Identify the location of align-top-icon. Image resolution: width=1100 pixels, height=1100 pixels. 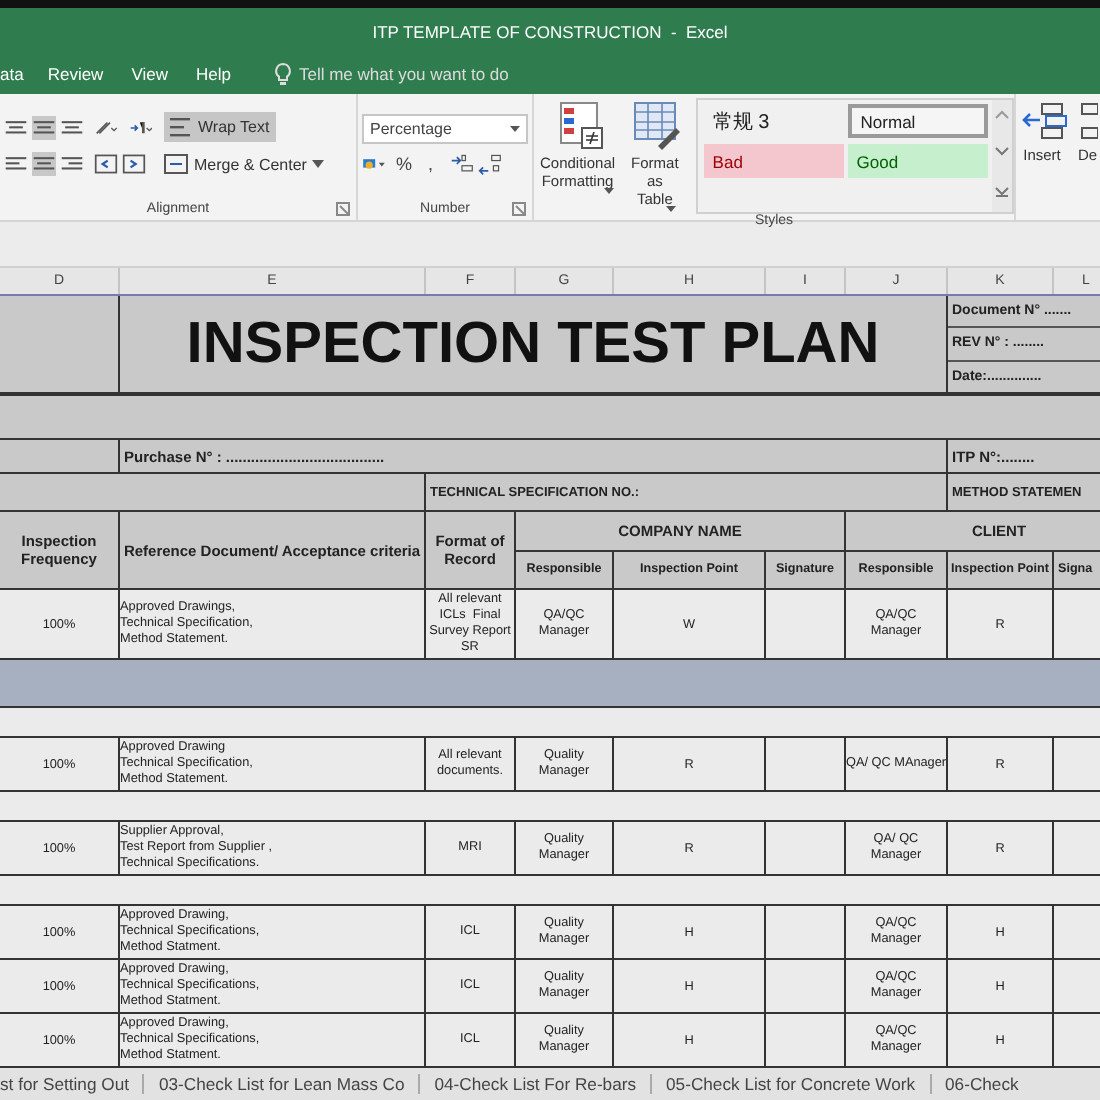
(16, 127).